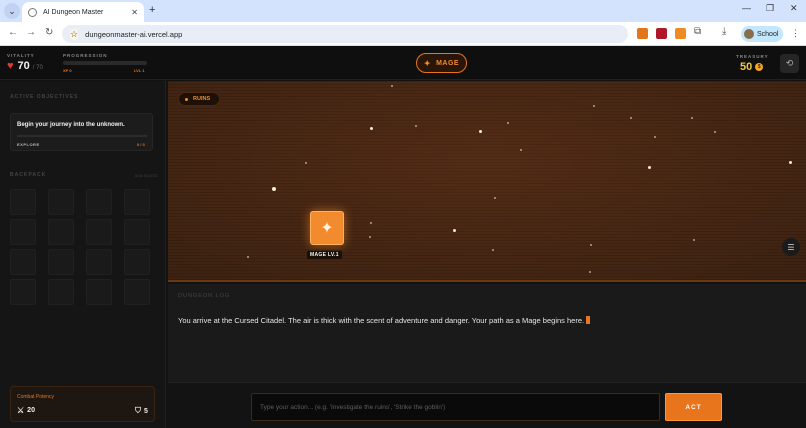  What do you see at coordinates (152, 10) in the screenshot?
I see `new-tab-icon: +` at bounding box center [152, 10].